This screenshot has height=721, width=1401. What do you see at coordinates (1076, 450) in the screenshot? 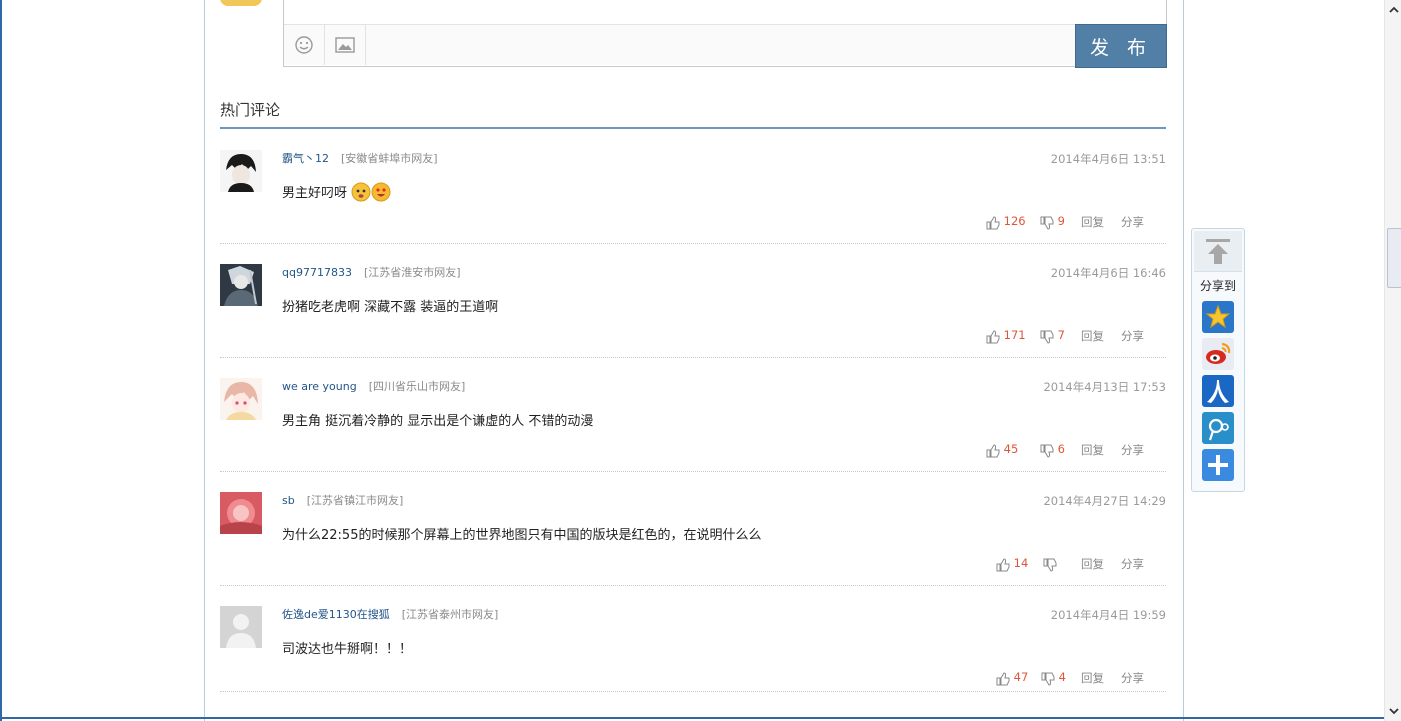
I see `comment-actions: 45 6 回复 分享` at bounding box center [1076, 450].